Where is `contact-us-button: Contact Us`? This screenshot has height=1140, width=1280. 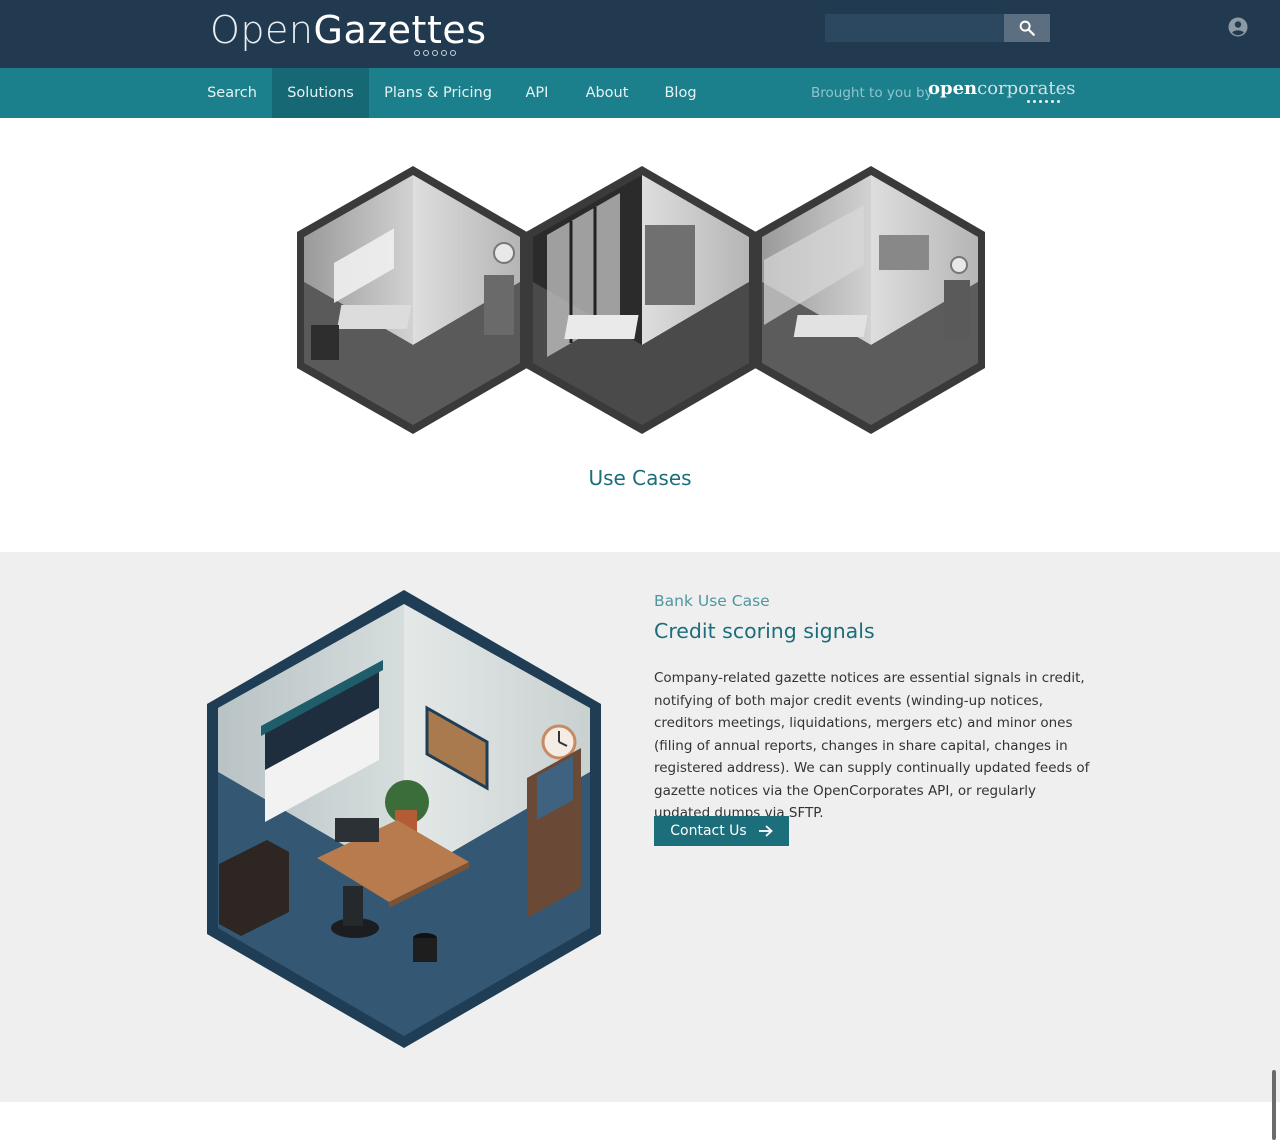 contact-us-button: Contact Us is located at coordinates (721, 831).